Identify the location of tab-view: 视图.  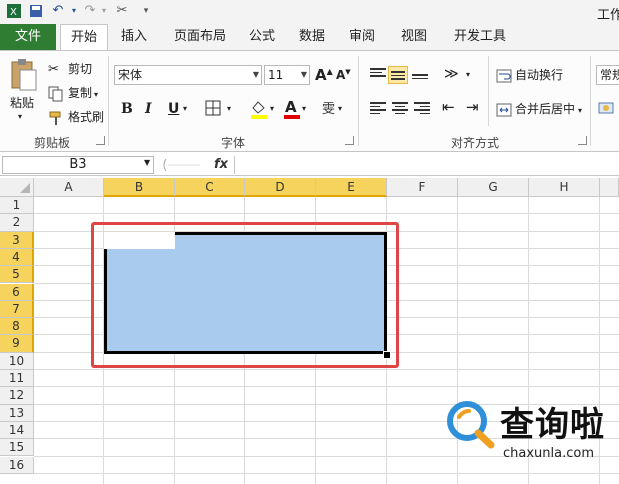
(414, 37).